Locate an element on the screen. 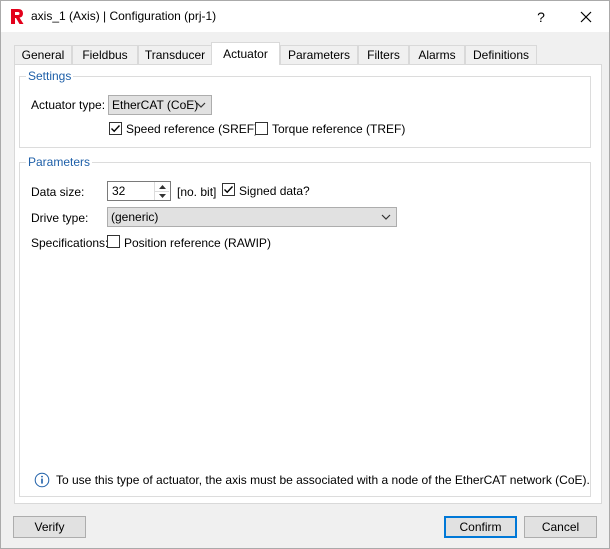 The height and width of the screenshot is (549, 610). app-logo-icon is located at coordinates (17, 16).